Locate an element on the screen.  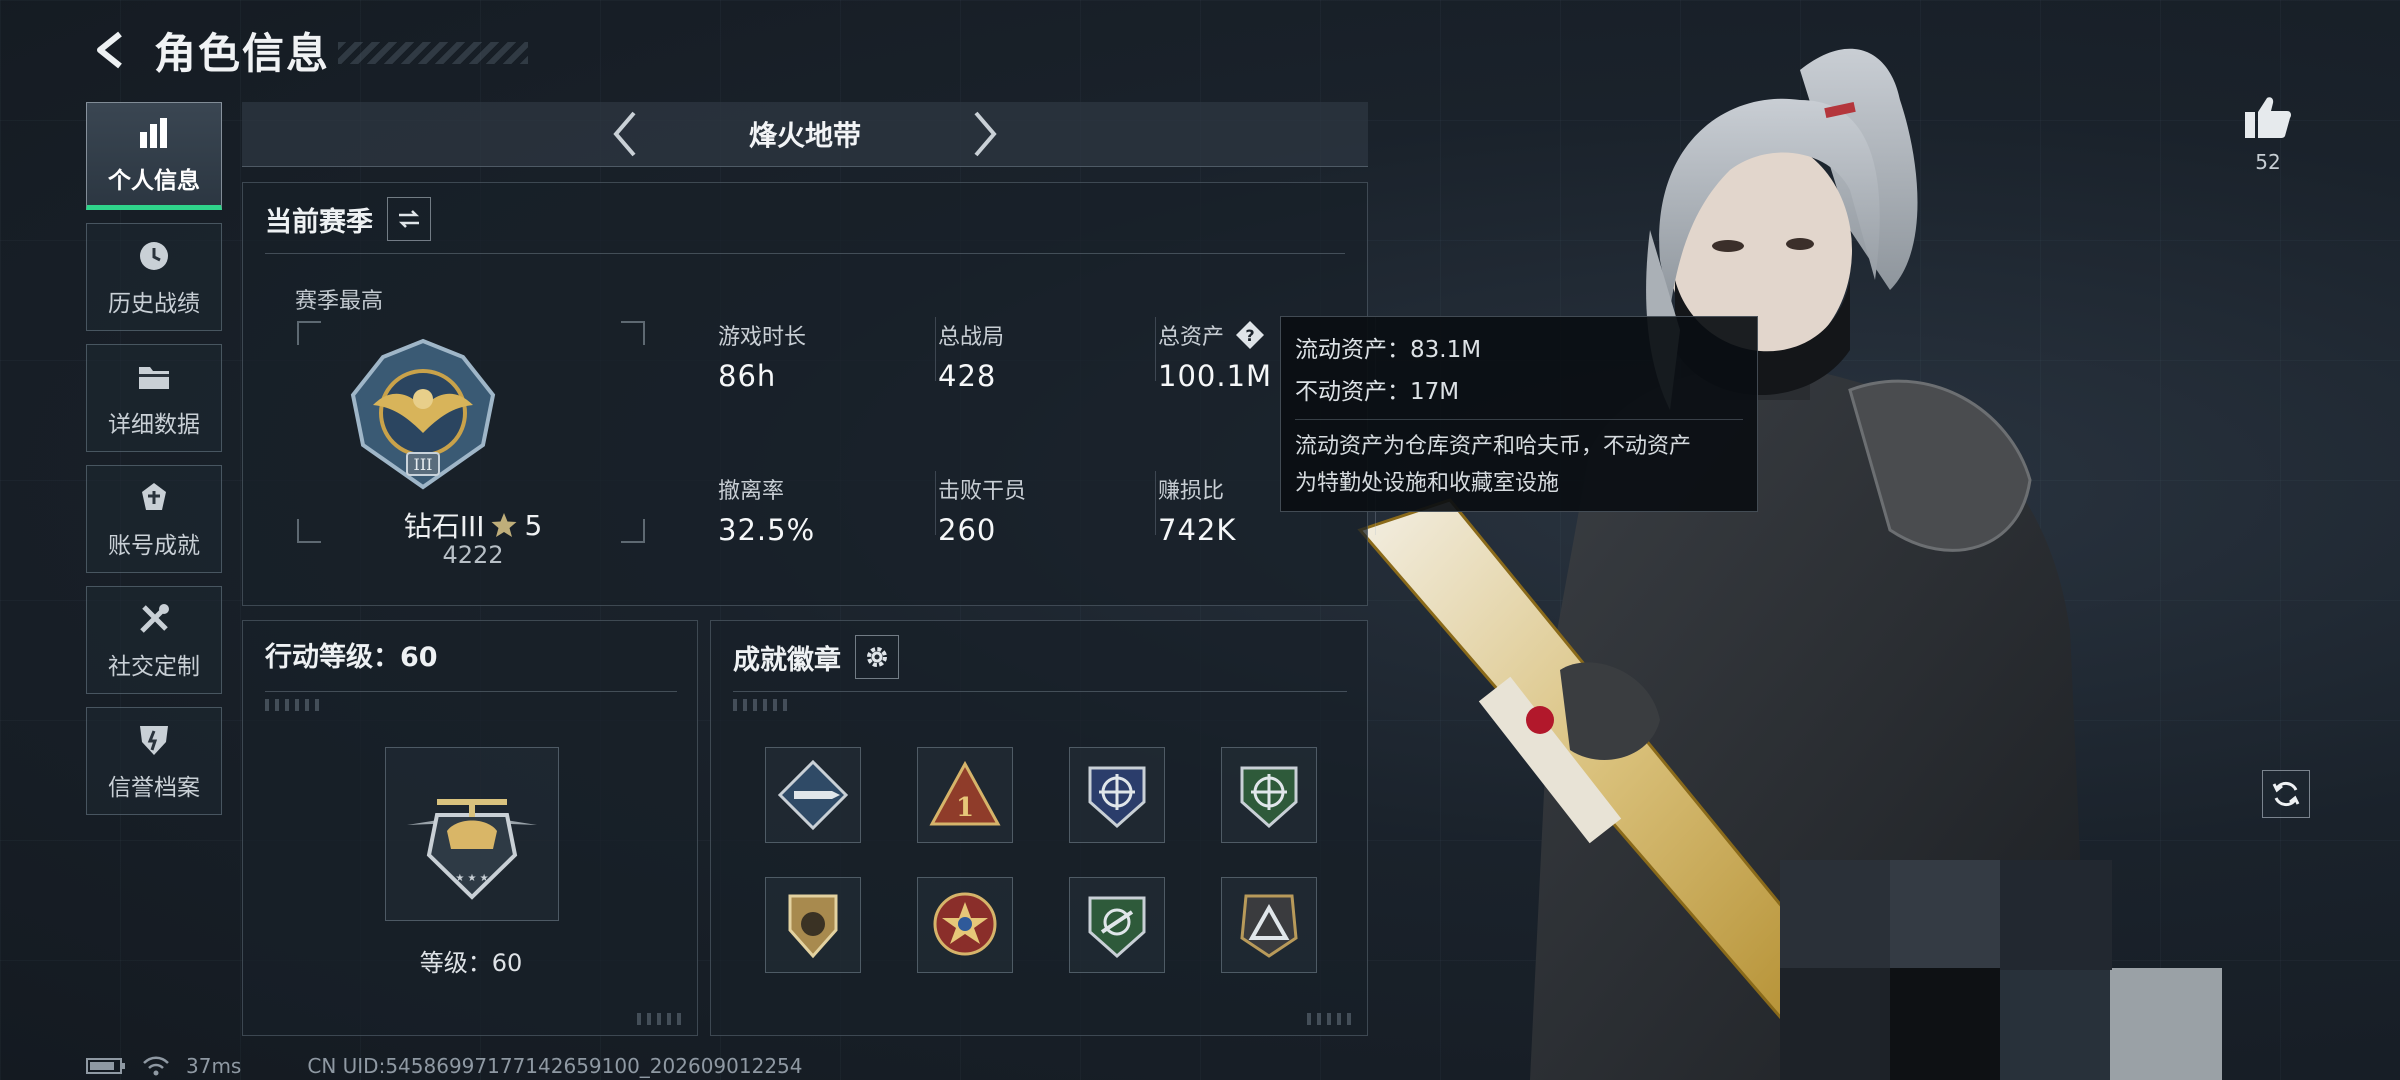
stat-play-time: 游戏时长 86h is located at coordinates (818, 356).